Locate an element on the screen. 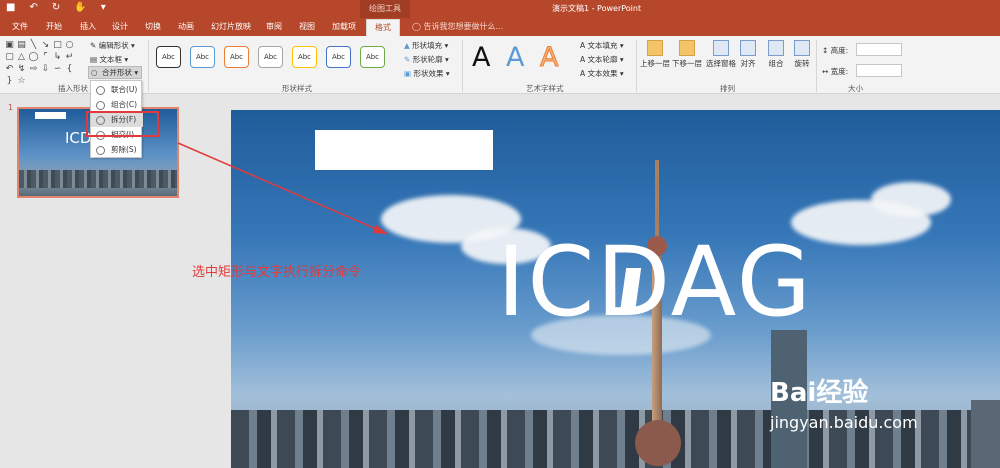 This screenshot has width=1000, height=468. annotation-text: 选中矩形与文字执行拆分命令 is located at coordinates (277, 272).